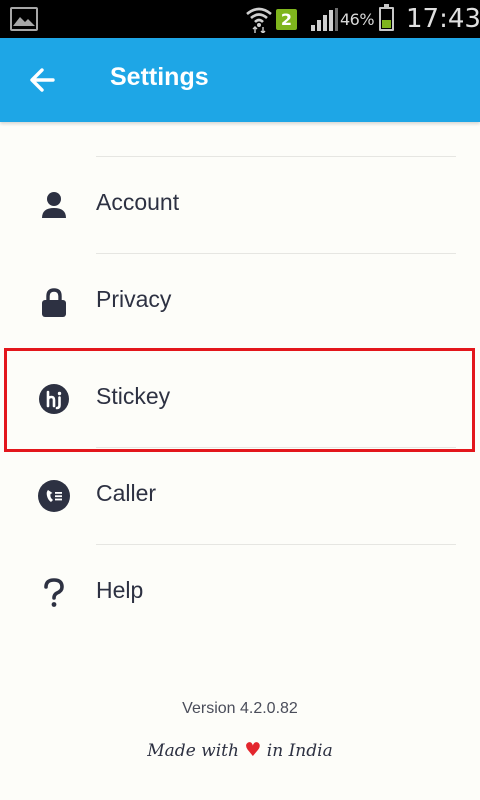  I want to click on signal-icon, so click(324, 19).